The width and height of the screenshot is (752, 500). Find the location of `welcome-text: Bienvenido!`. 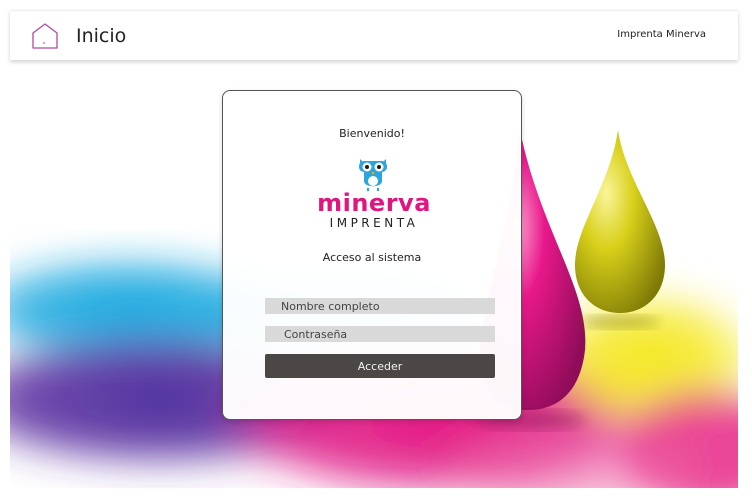

welcome-text: Bienvenido! is located at coordinates (372, 133).